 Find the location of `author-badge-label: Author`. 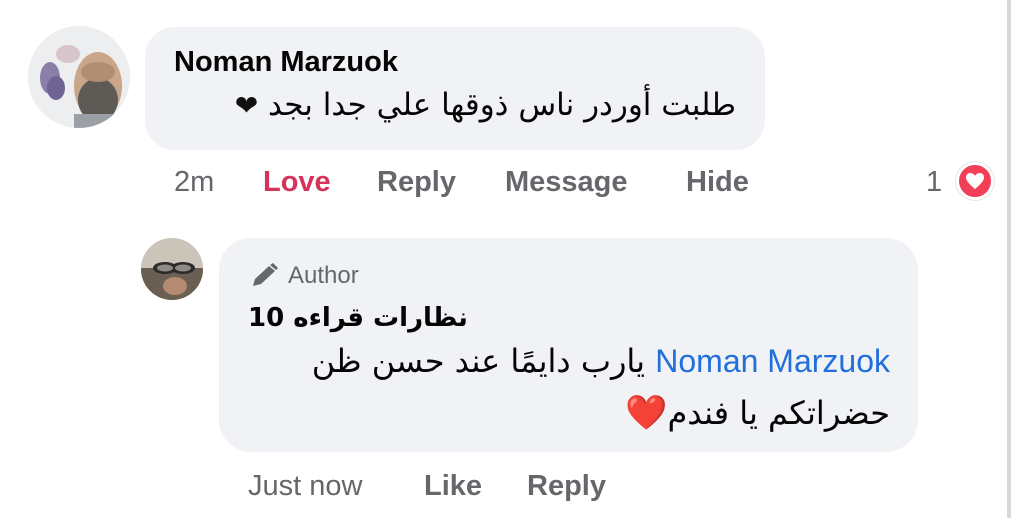

author-badge-label: Author is located at coordinates (323, 275).